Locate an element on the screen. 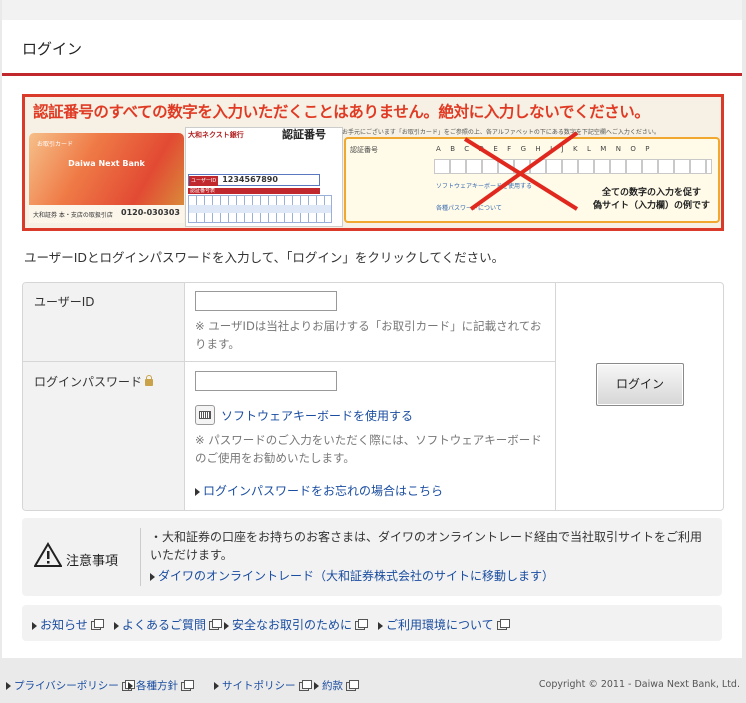 This screenshot has height=703, width=746. password-label-wrap: ログインパスワード is located at coordinates (94, 381).